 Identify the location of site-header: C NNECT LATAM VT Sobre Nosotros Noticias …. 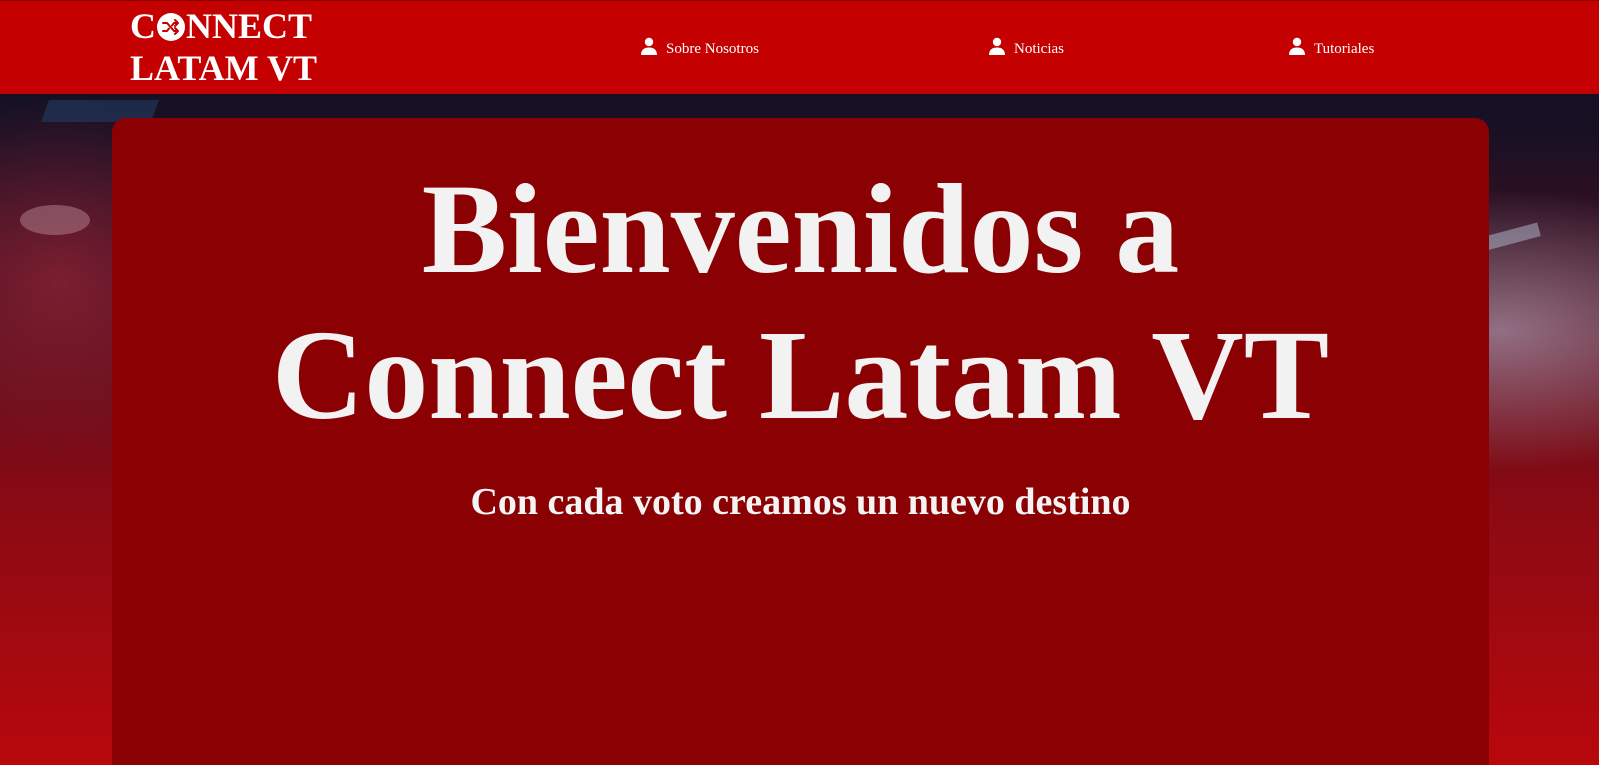
(799, 47).